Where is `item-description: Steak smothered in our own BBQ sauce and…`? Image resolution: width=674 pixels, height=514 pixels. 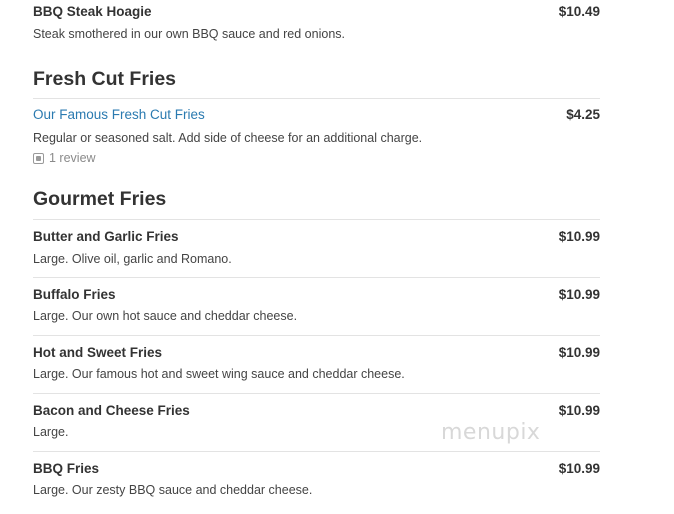
item-description: Steak smothered in our own BBQ sauce and… is located at coordinates (189, 34).